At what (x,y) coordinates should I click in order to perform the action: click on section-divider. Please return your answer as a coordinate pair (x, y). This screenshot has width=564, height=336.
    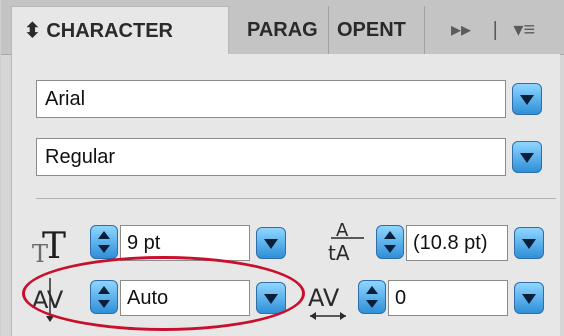
    Looking at the image, I should click on (296, 198).